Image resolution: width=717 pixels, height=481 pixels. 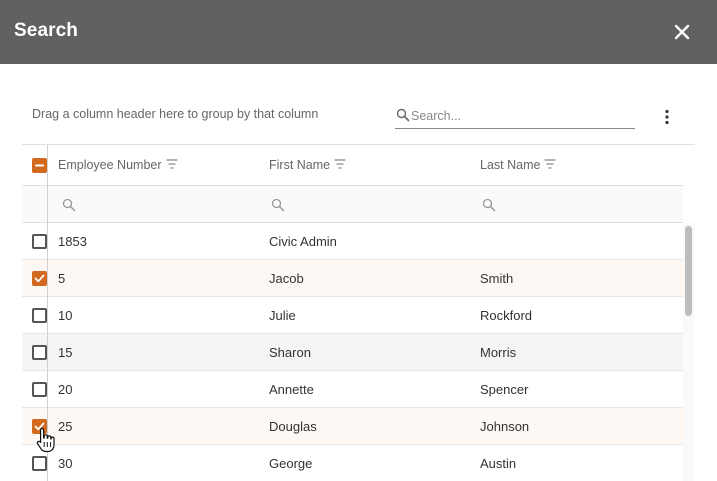 I want to click on last-name-cell: Rockford, so click(x=506, y=315).